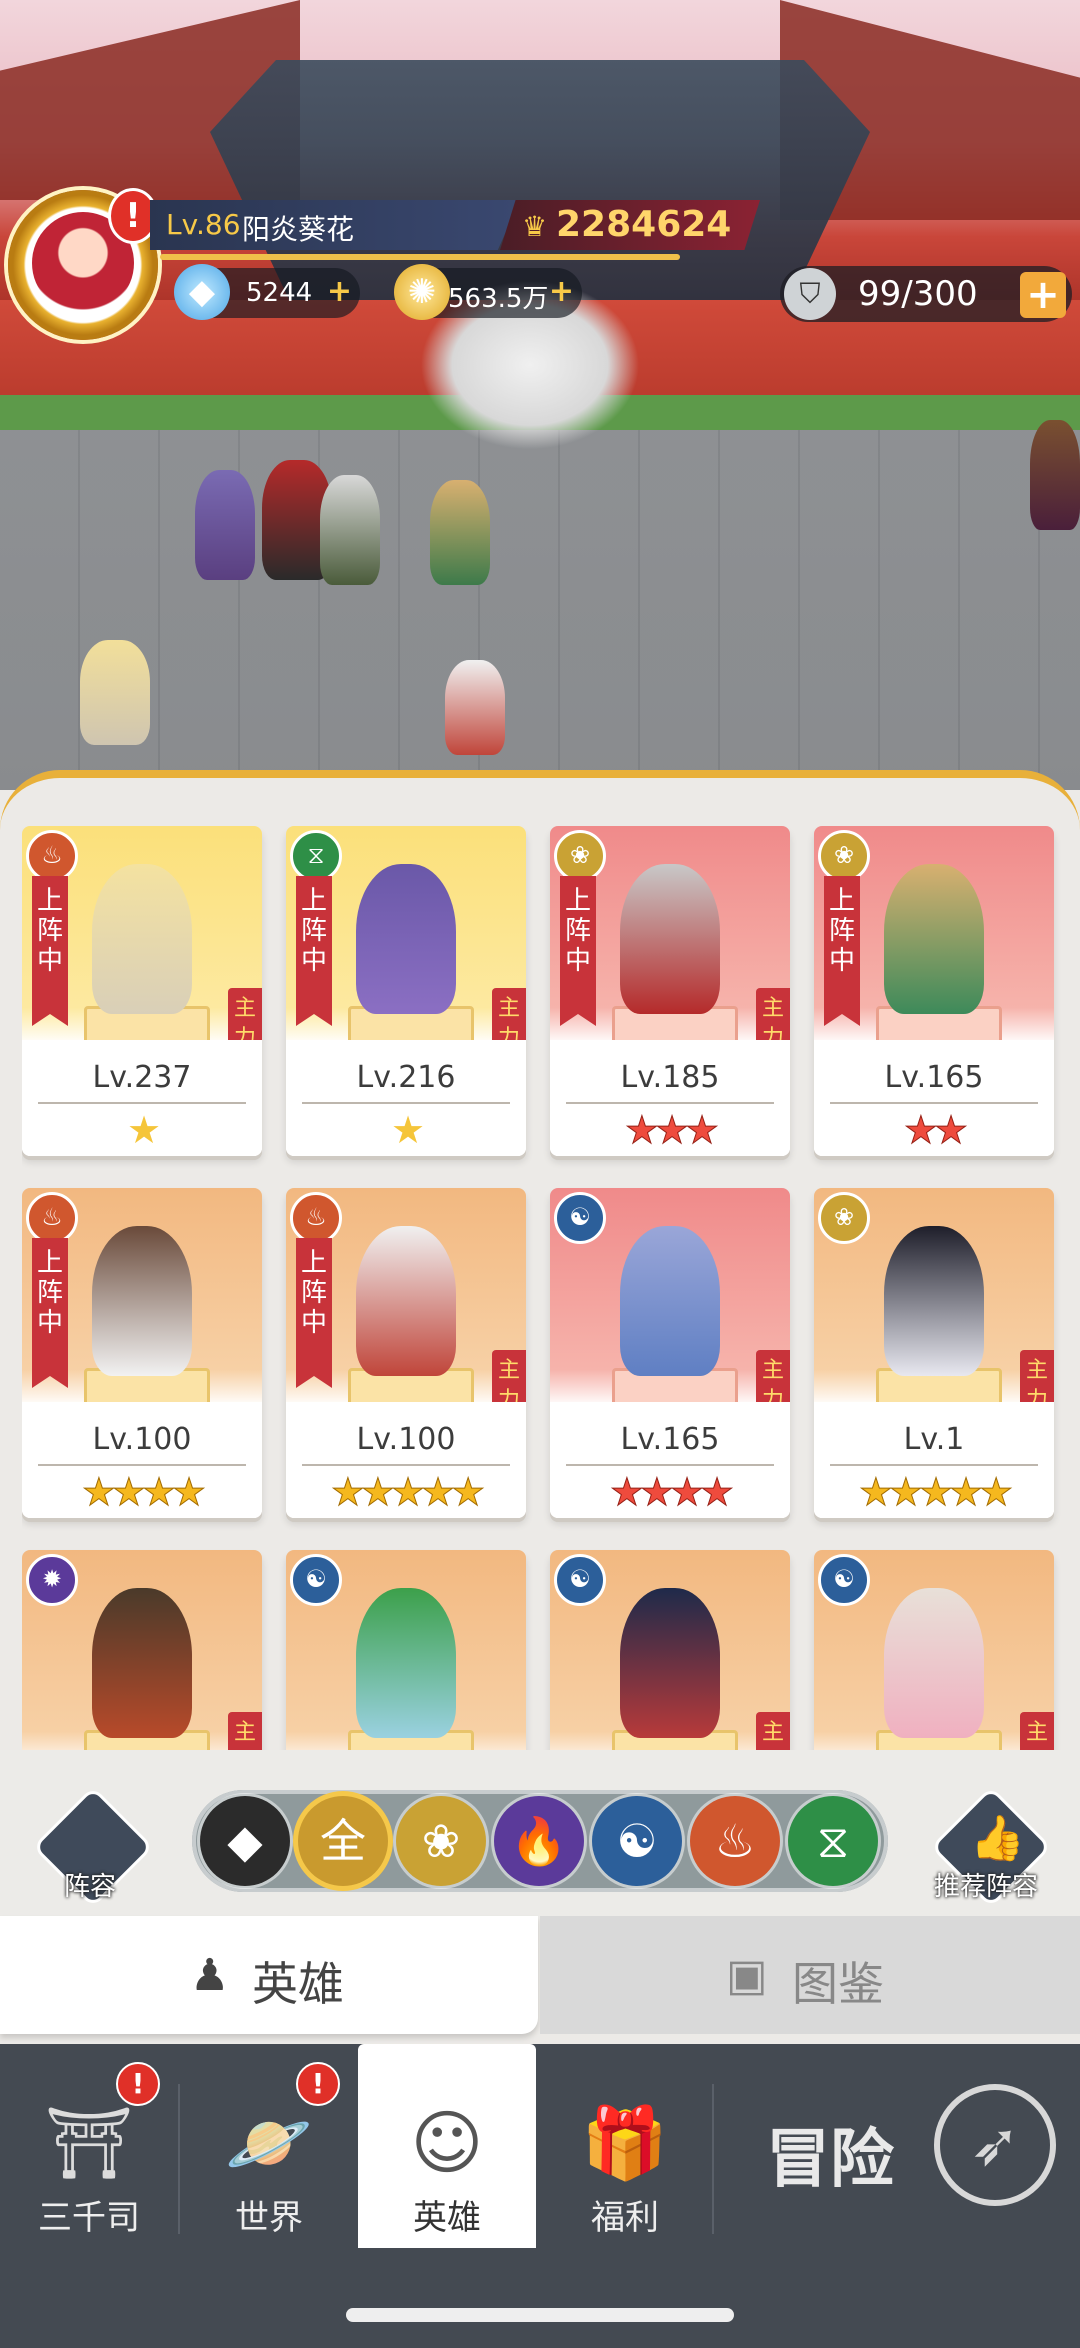  I want to click on hero-card: ☯ 主力 Lv.165 ★★★★, so click(670, 1353).